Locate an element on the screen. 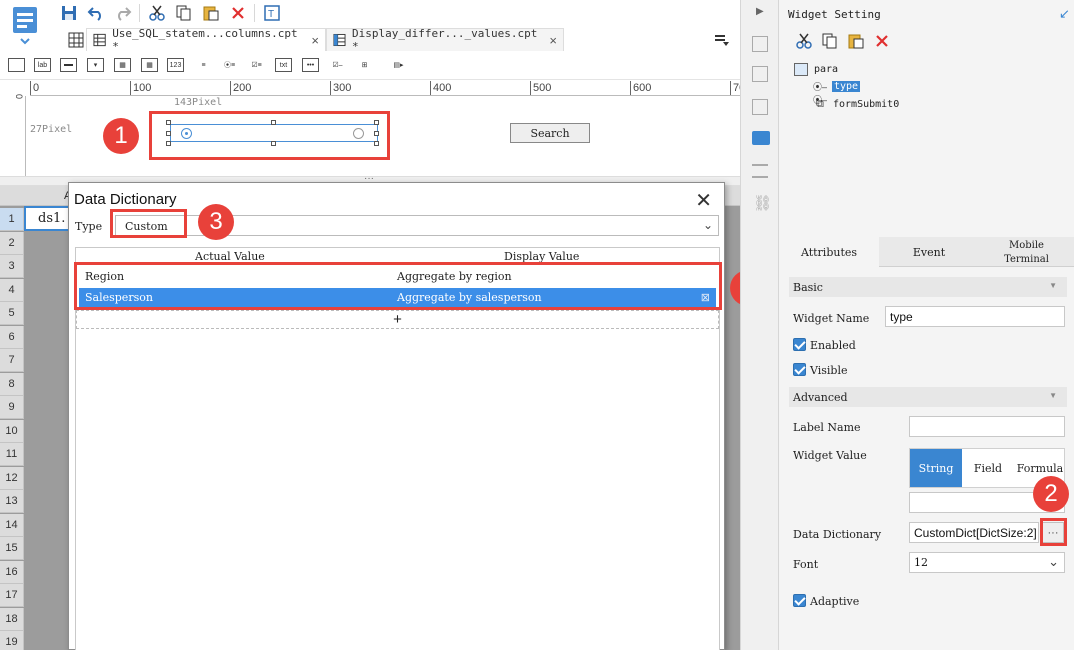 The width and height of the screenshot is (1074, 650). tab-title: Display_differ..._values.cpt * is located at coordinates (444, 40).